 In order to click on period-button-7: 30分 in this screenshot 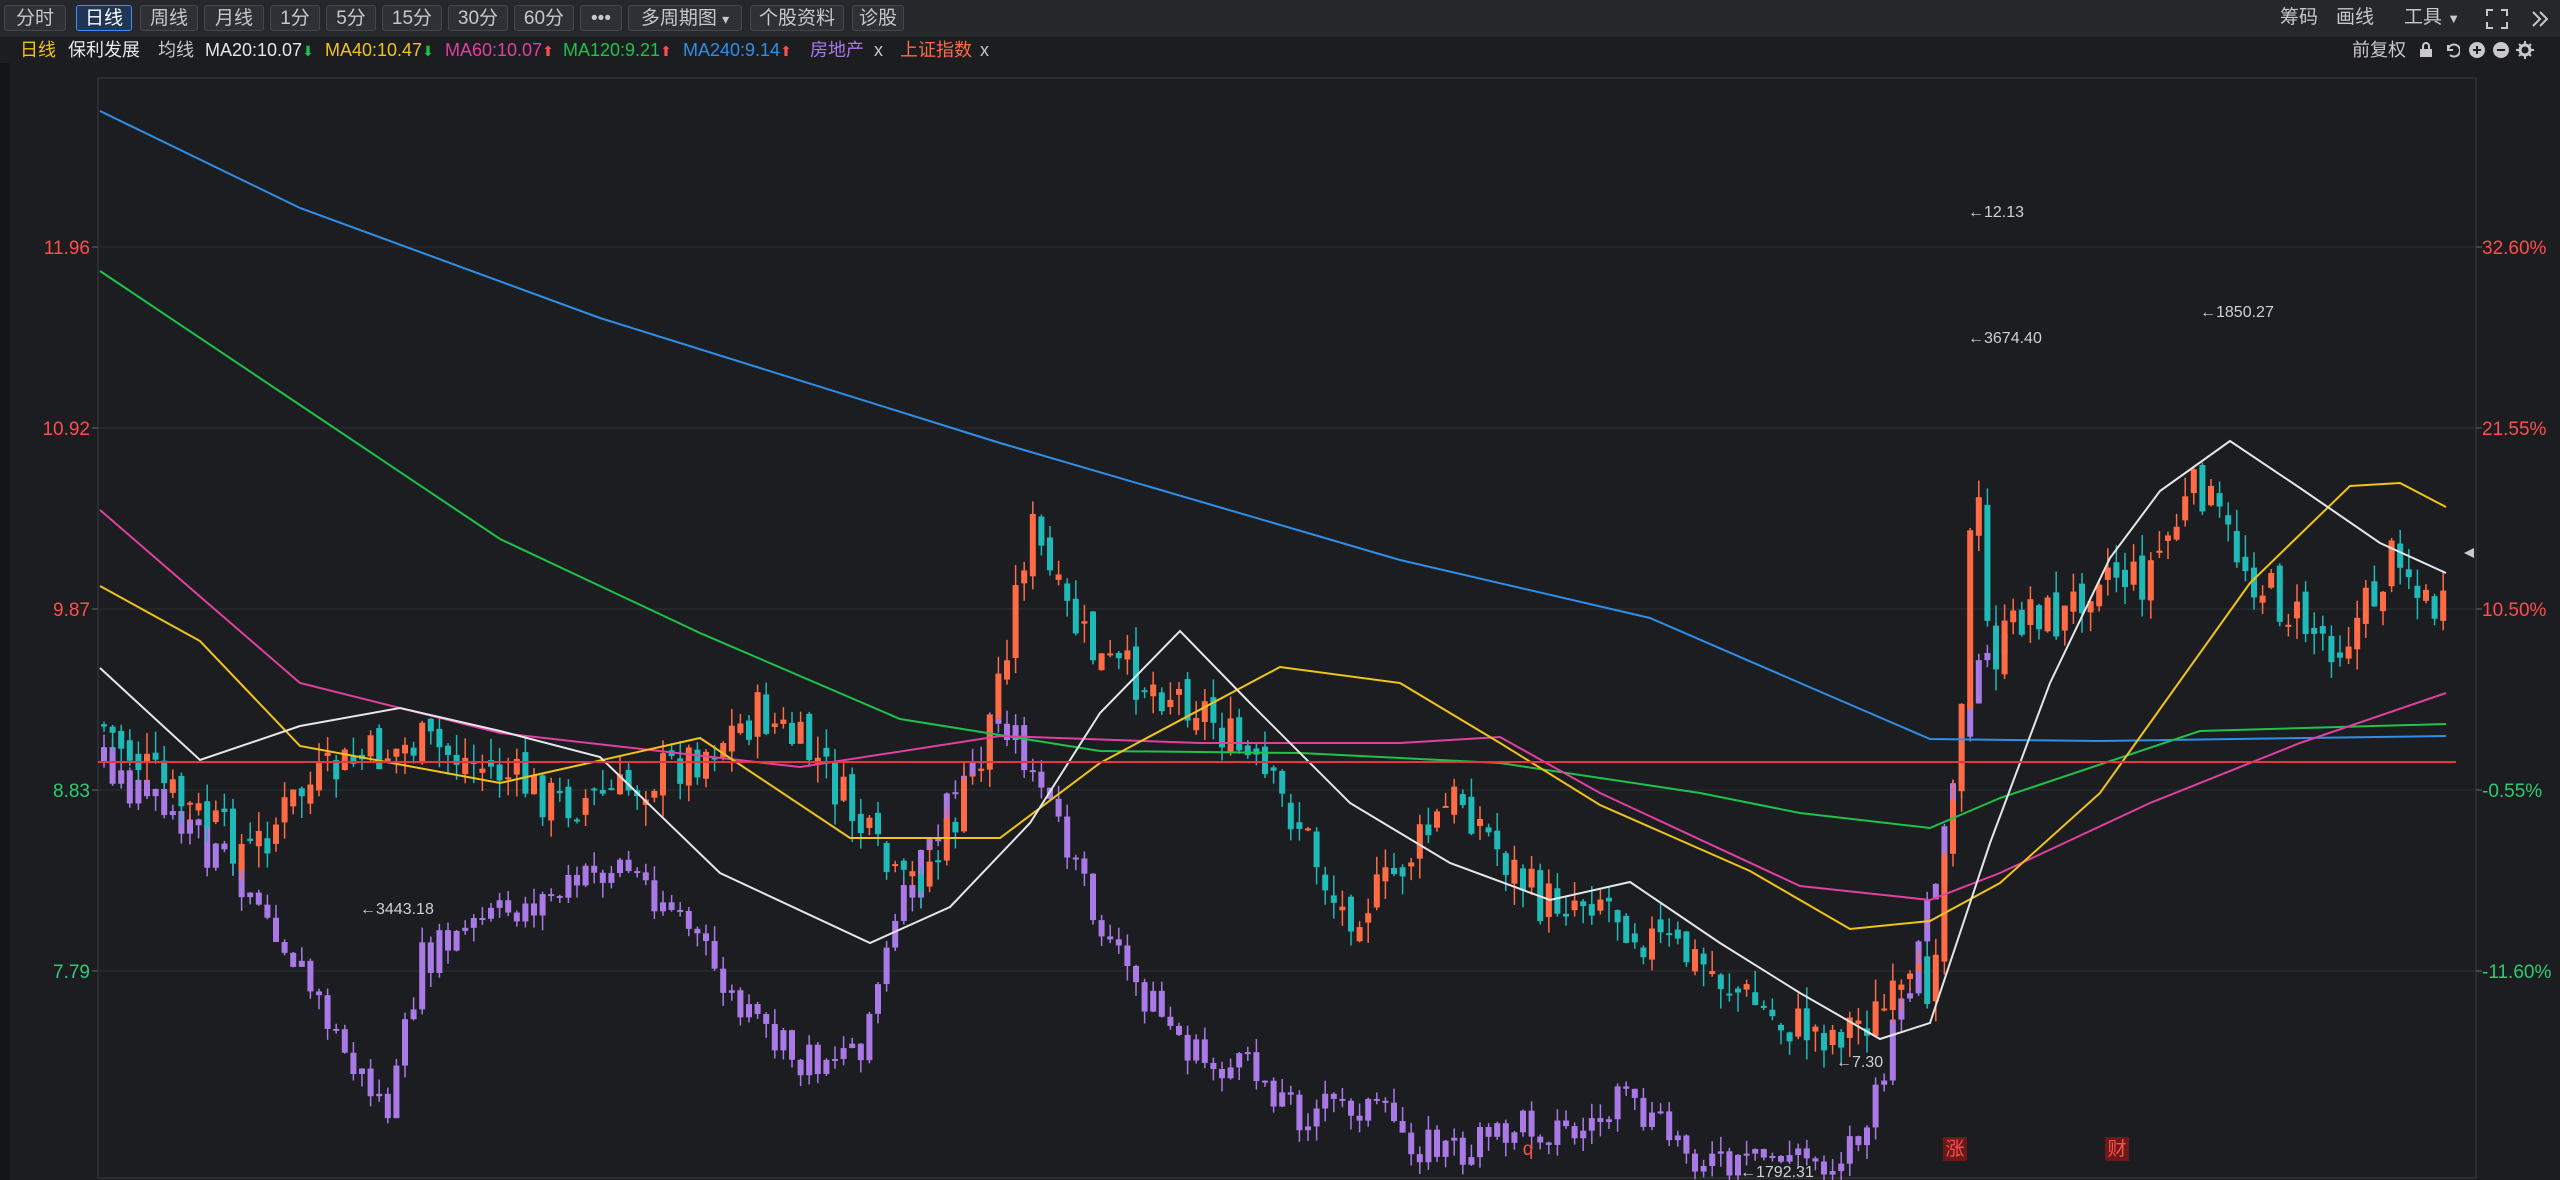, I will do `click(478, 18)`.